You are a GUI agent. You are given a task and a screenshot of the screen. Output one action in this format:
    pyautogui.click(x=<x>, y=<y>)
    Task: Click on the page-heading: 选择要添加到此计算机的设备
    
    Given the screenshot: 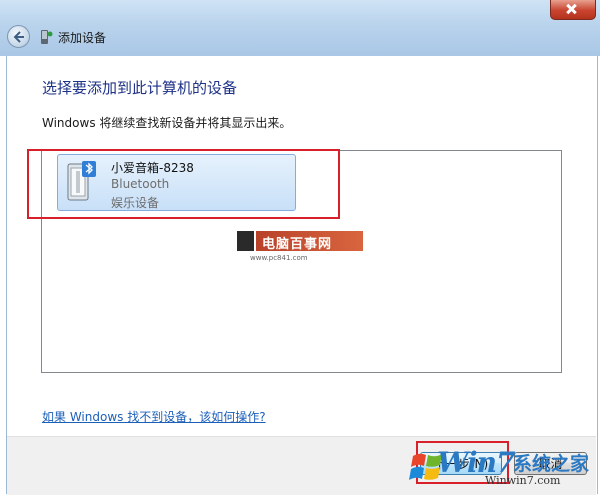 What is the action you would take?
    pyautogui.click(x=140, y=88)
    